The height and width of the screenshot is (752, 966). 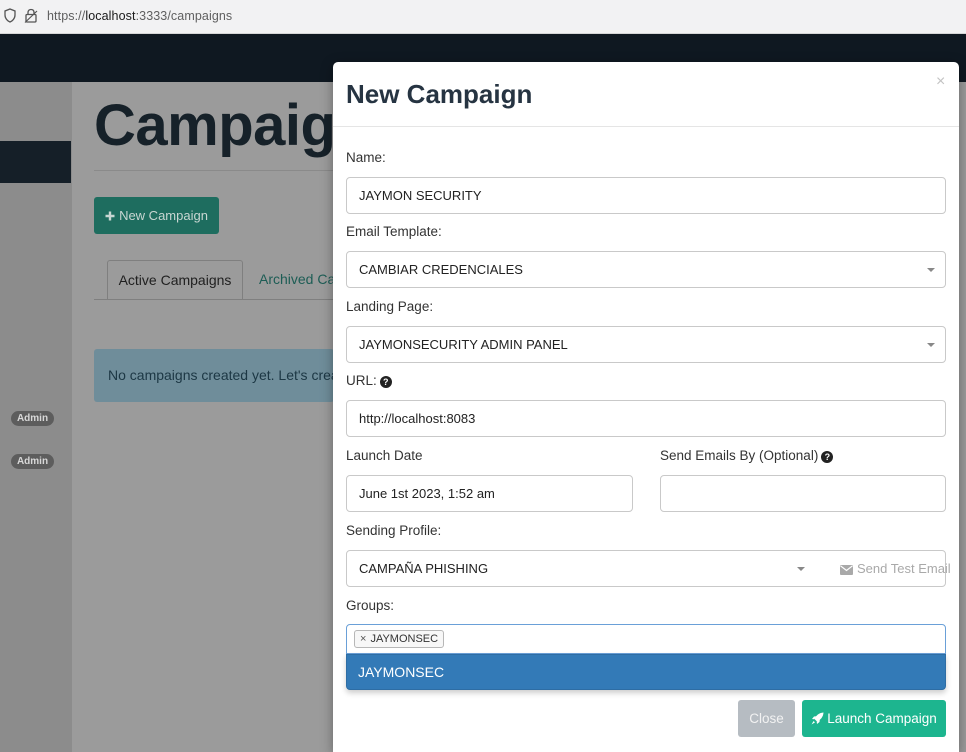 I want to click on sidebar-item-active, so click(x=35, y=162).